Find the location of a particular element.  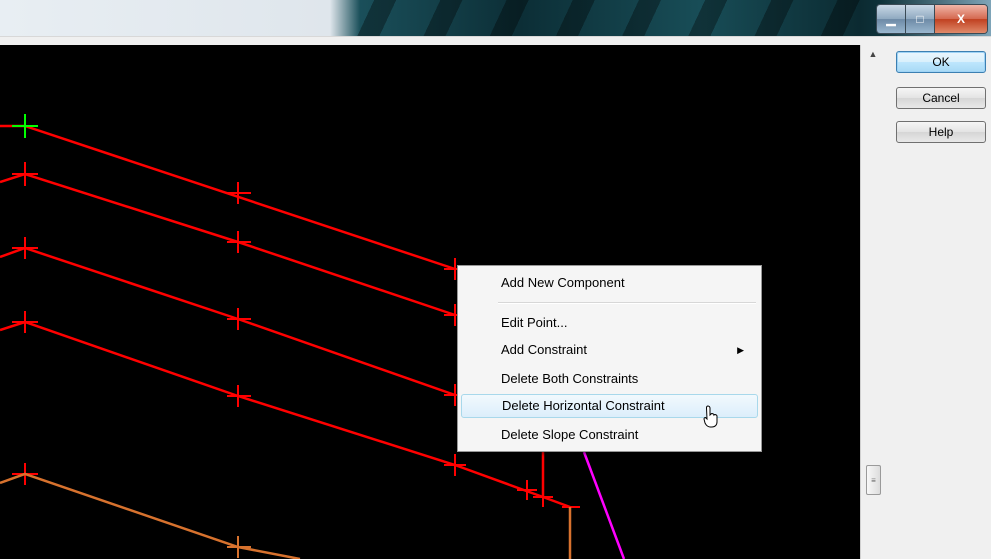

dialog-button-panel: OK Cancel Help is located at coordinates (938, 302).